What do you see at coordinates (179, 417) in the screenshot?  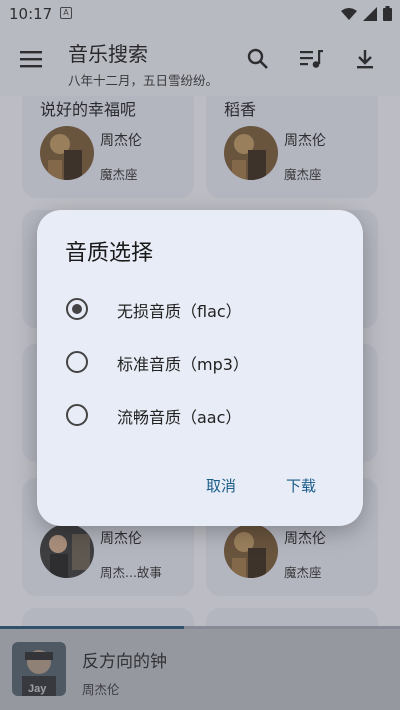 I see `option-label: 流畅音质（aac）` at bounding box center [179, 417].